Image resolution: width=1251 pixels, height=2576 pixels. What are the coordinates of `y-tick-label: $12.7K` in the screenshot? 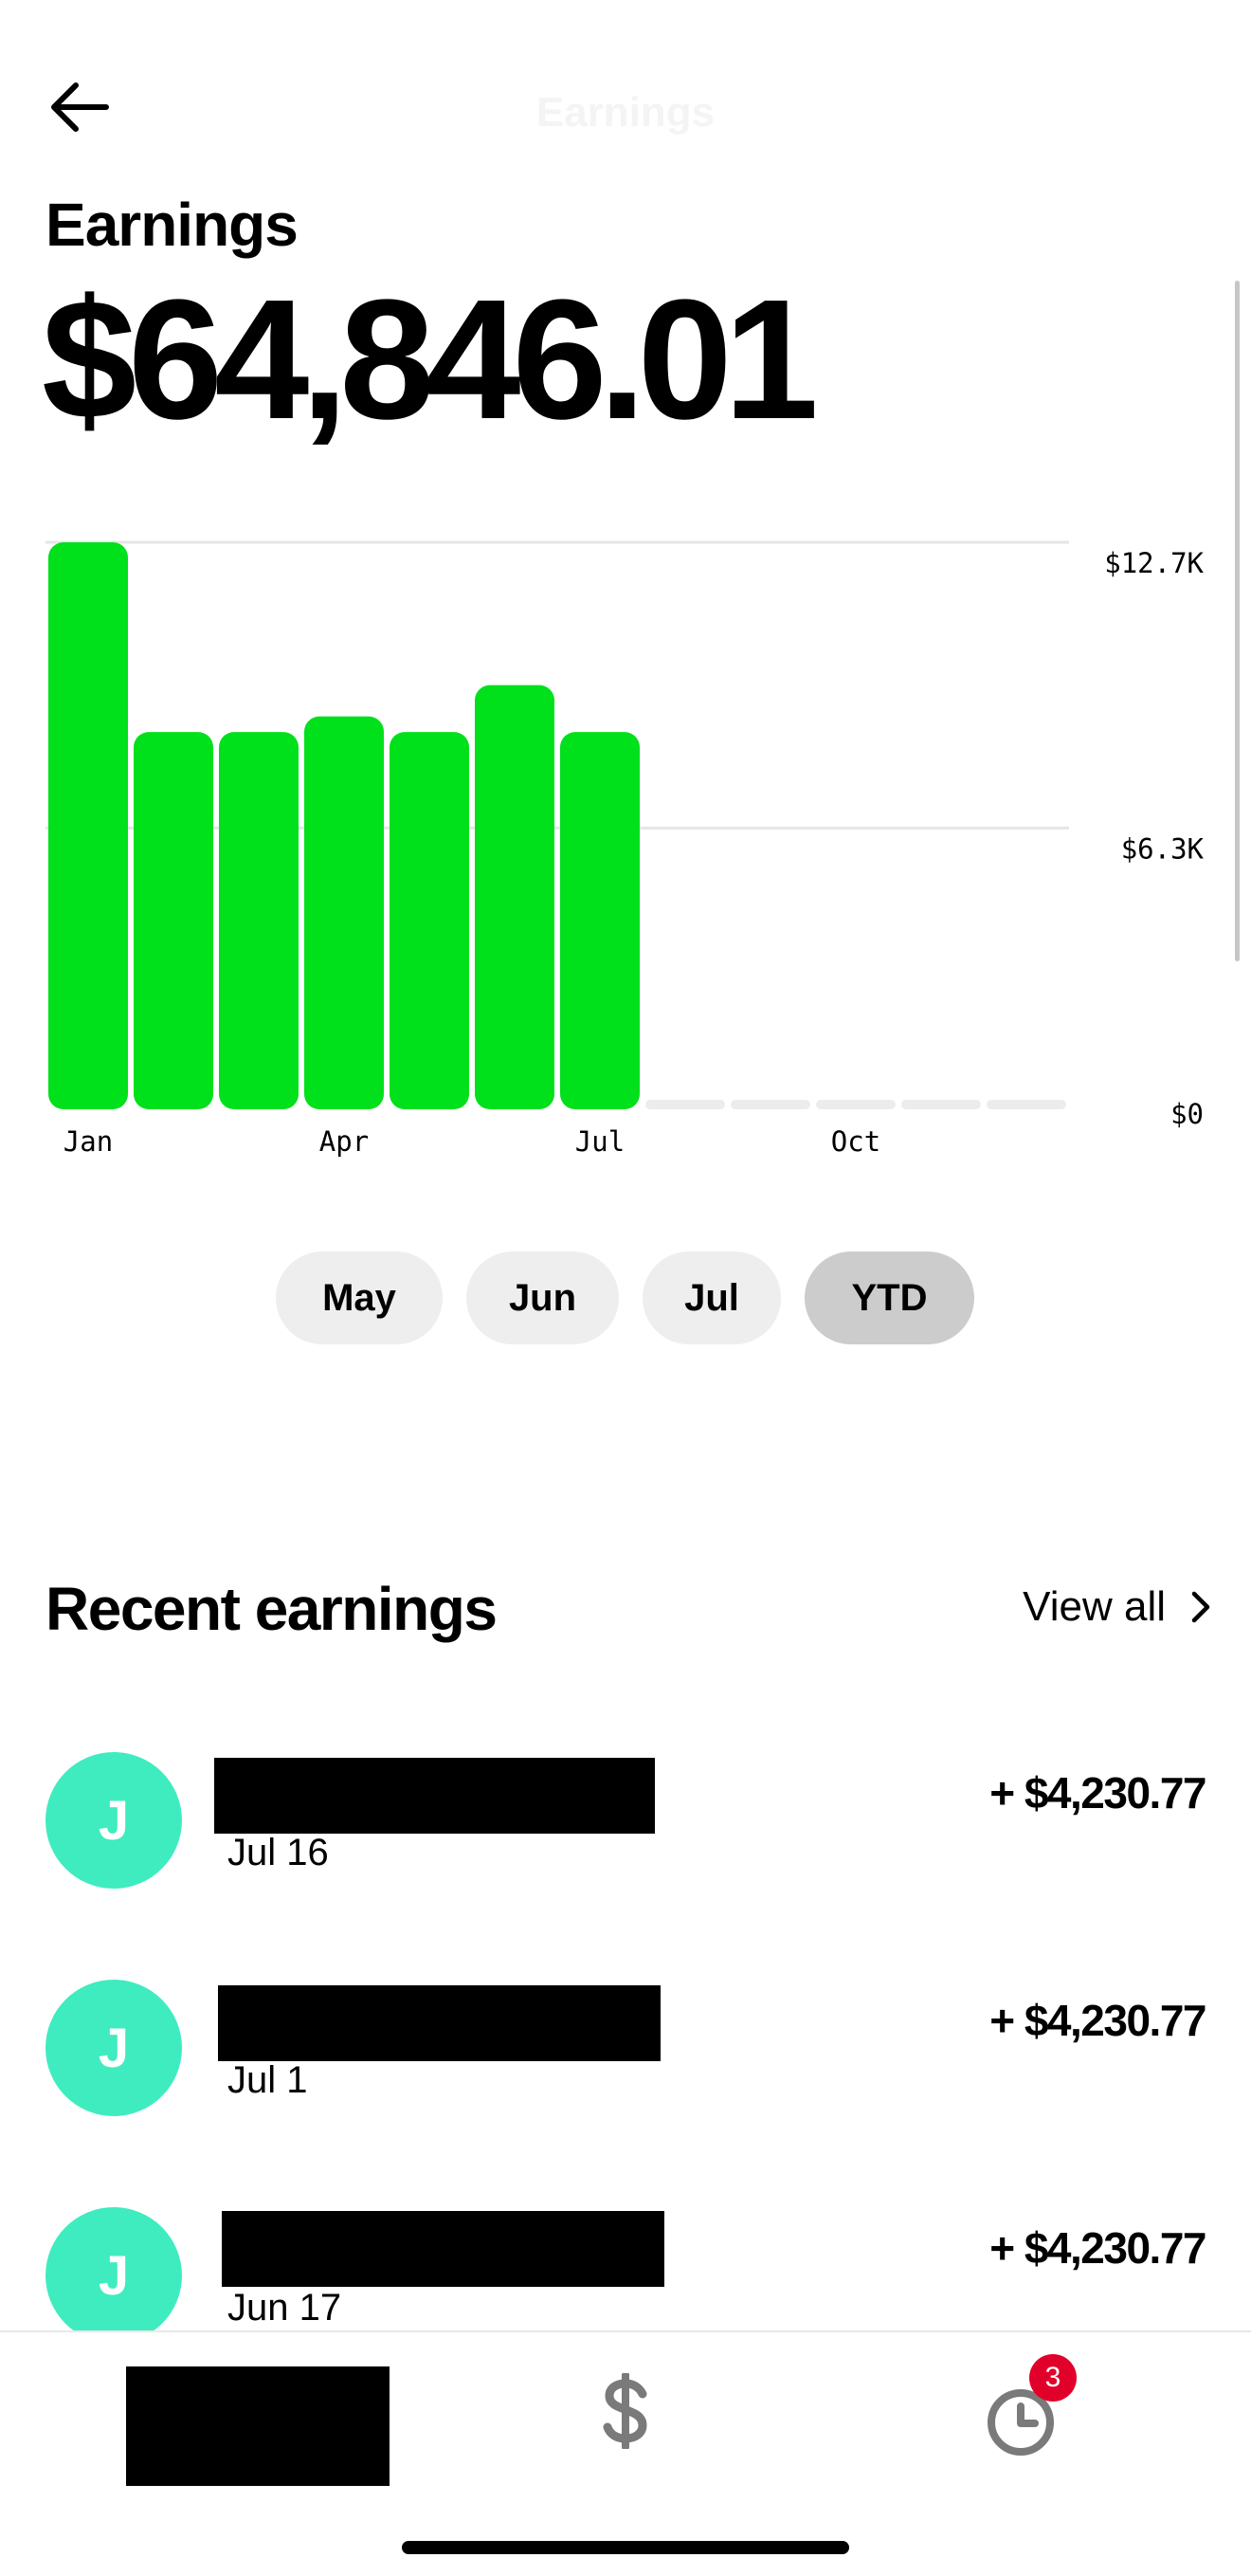 It's located at (1154, 563).